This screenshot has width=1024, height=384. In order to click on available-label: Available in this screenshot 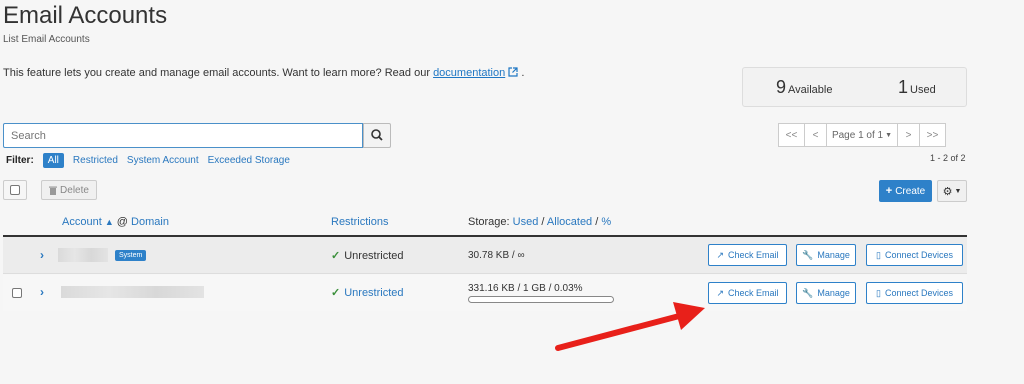, I will do `click(810, 90)`.